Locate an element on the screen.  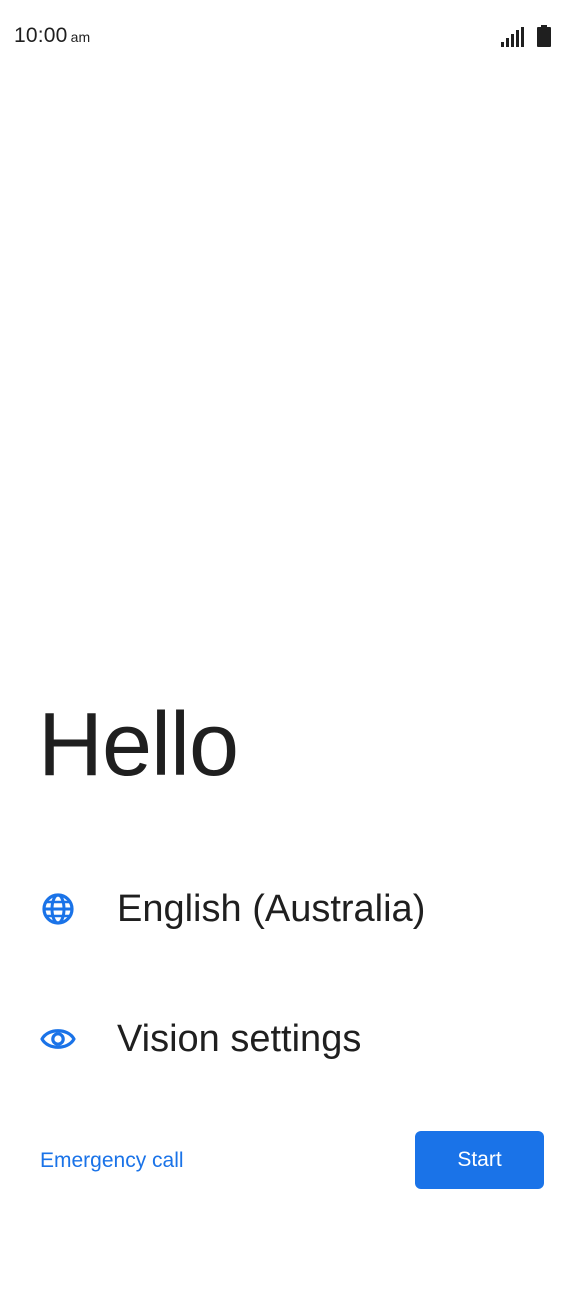
page-title: Hello is located at coordinates (138, 745).